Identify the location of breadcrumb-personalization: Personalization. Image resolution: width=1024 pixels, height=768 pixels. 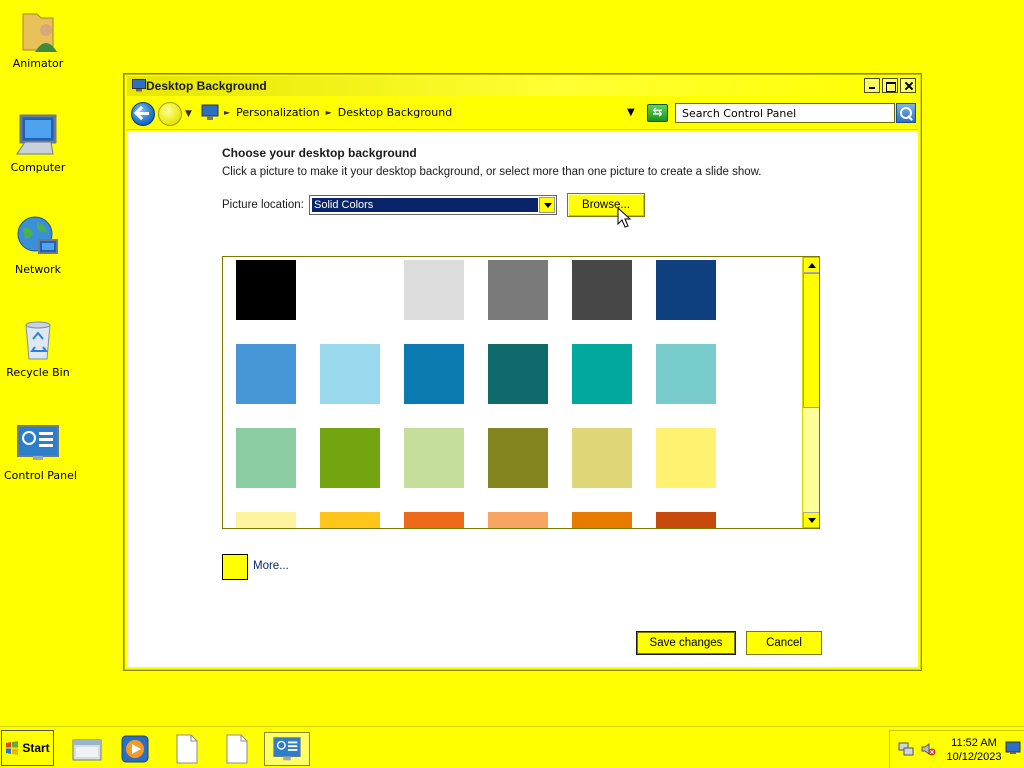
(277, 112).